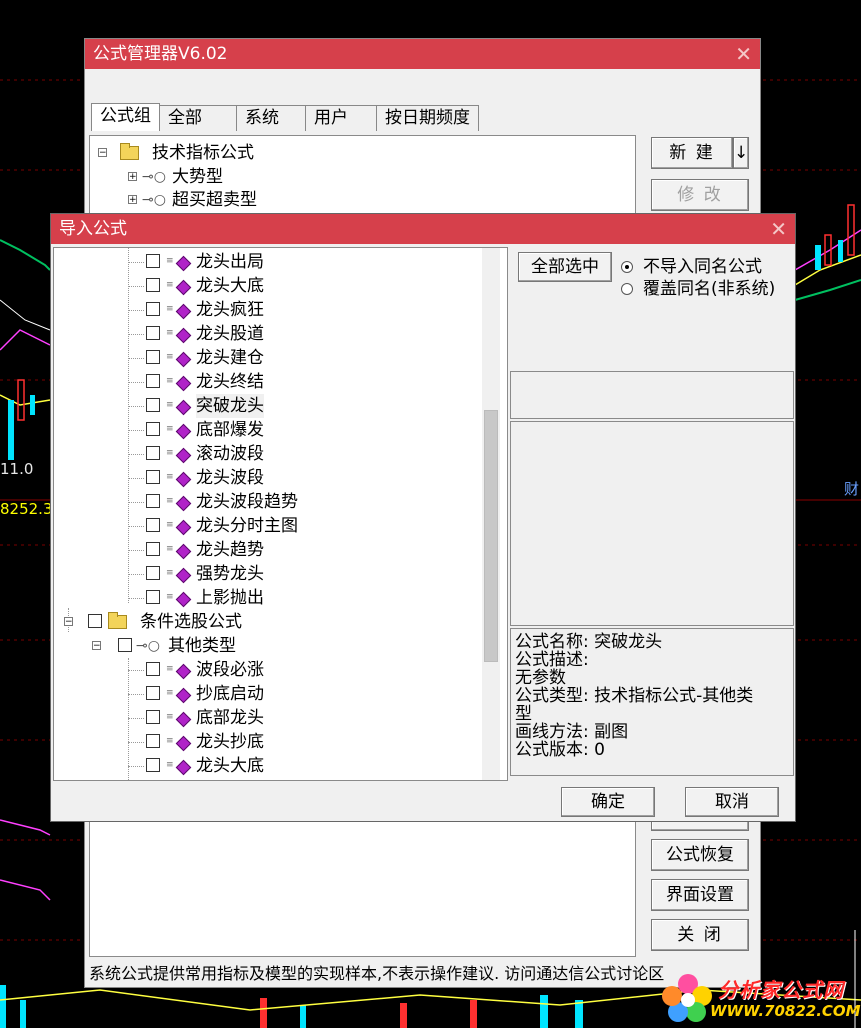 The height and width of the screenshot is (1028, 861). I want to click on ok-button: 确定, so click(608, 802).